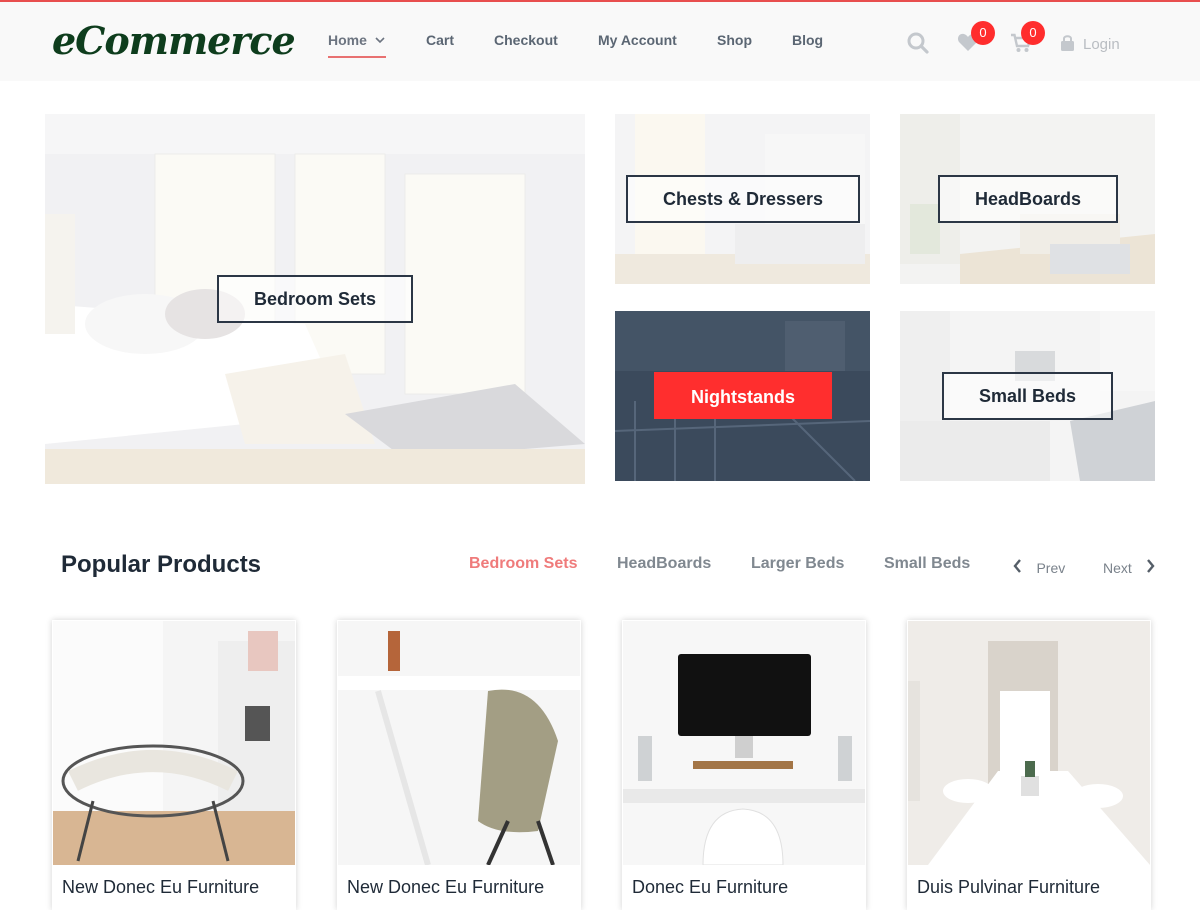 The width and height of the screenshot is (1200, 910). I want to click on tab-bedroom-sets: Bedroom Sets, so click(523, 564).